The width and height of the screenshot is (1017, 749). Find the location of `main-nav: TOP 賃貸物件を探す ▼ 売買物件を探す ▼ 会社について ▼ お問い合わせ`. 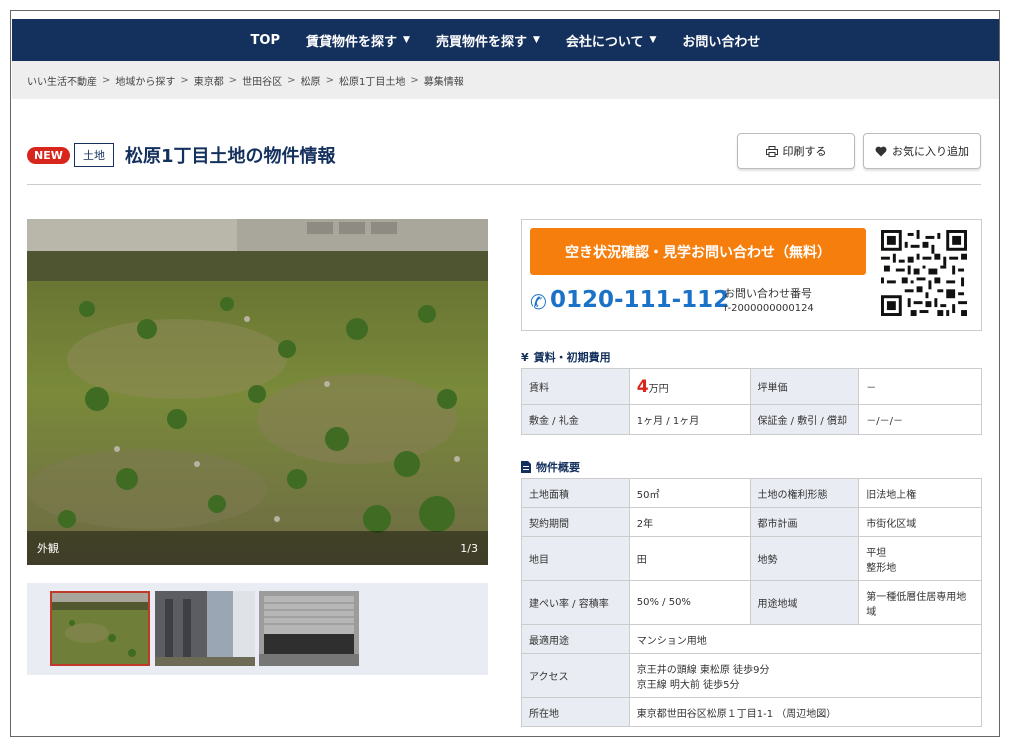

main-nav: TOP 賃貸物件を探す ▼ 売買物件を探す ▼ 会社について ▼ お問い合わせ is located at coordinates (505, 40).